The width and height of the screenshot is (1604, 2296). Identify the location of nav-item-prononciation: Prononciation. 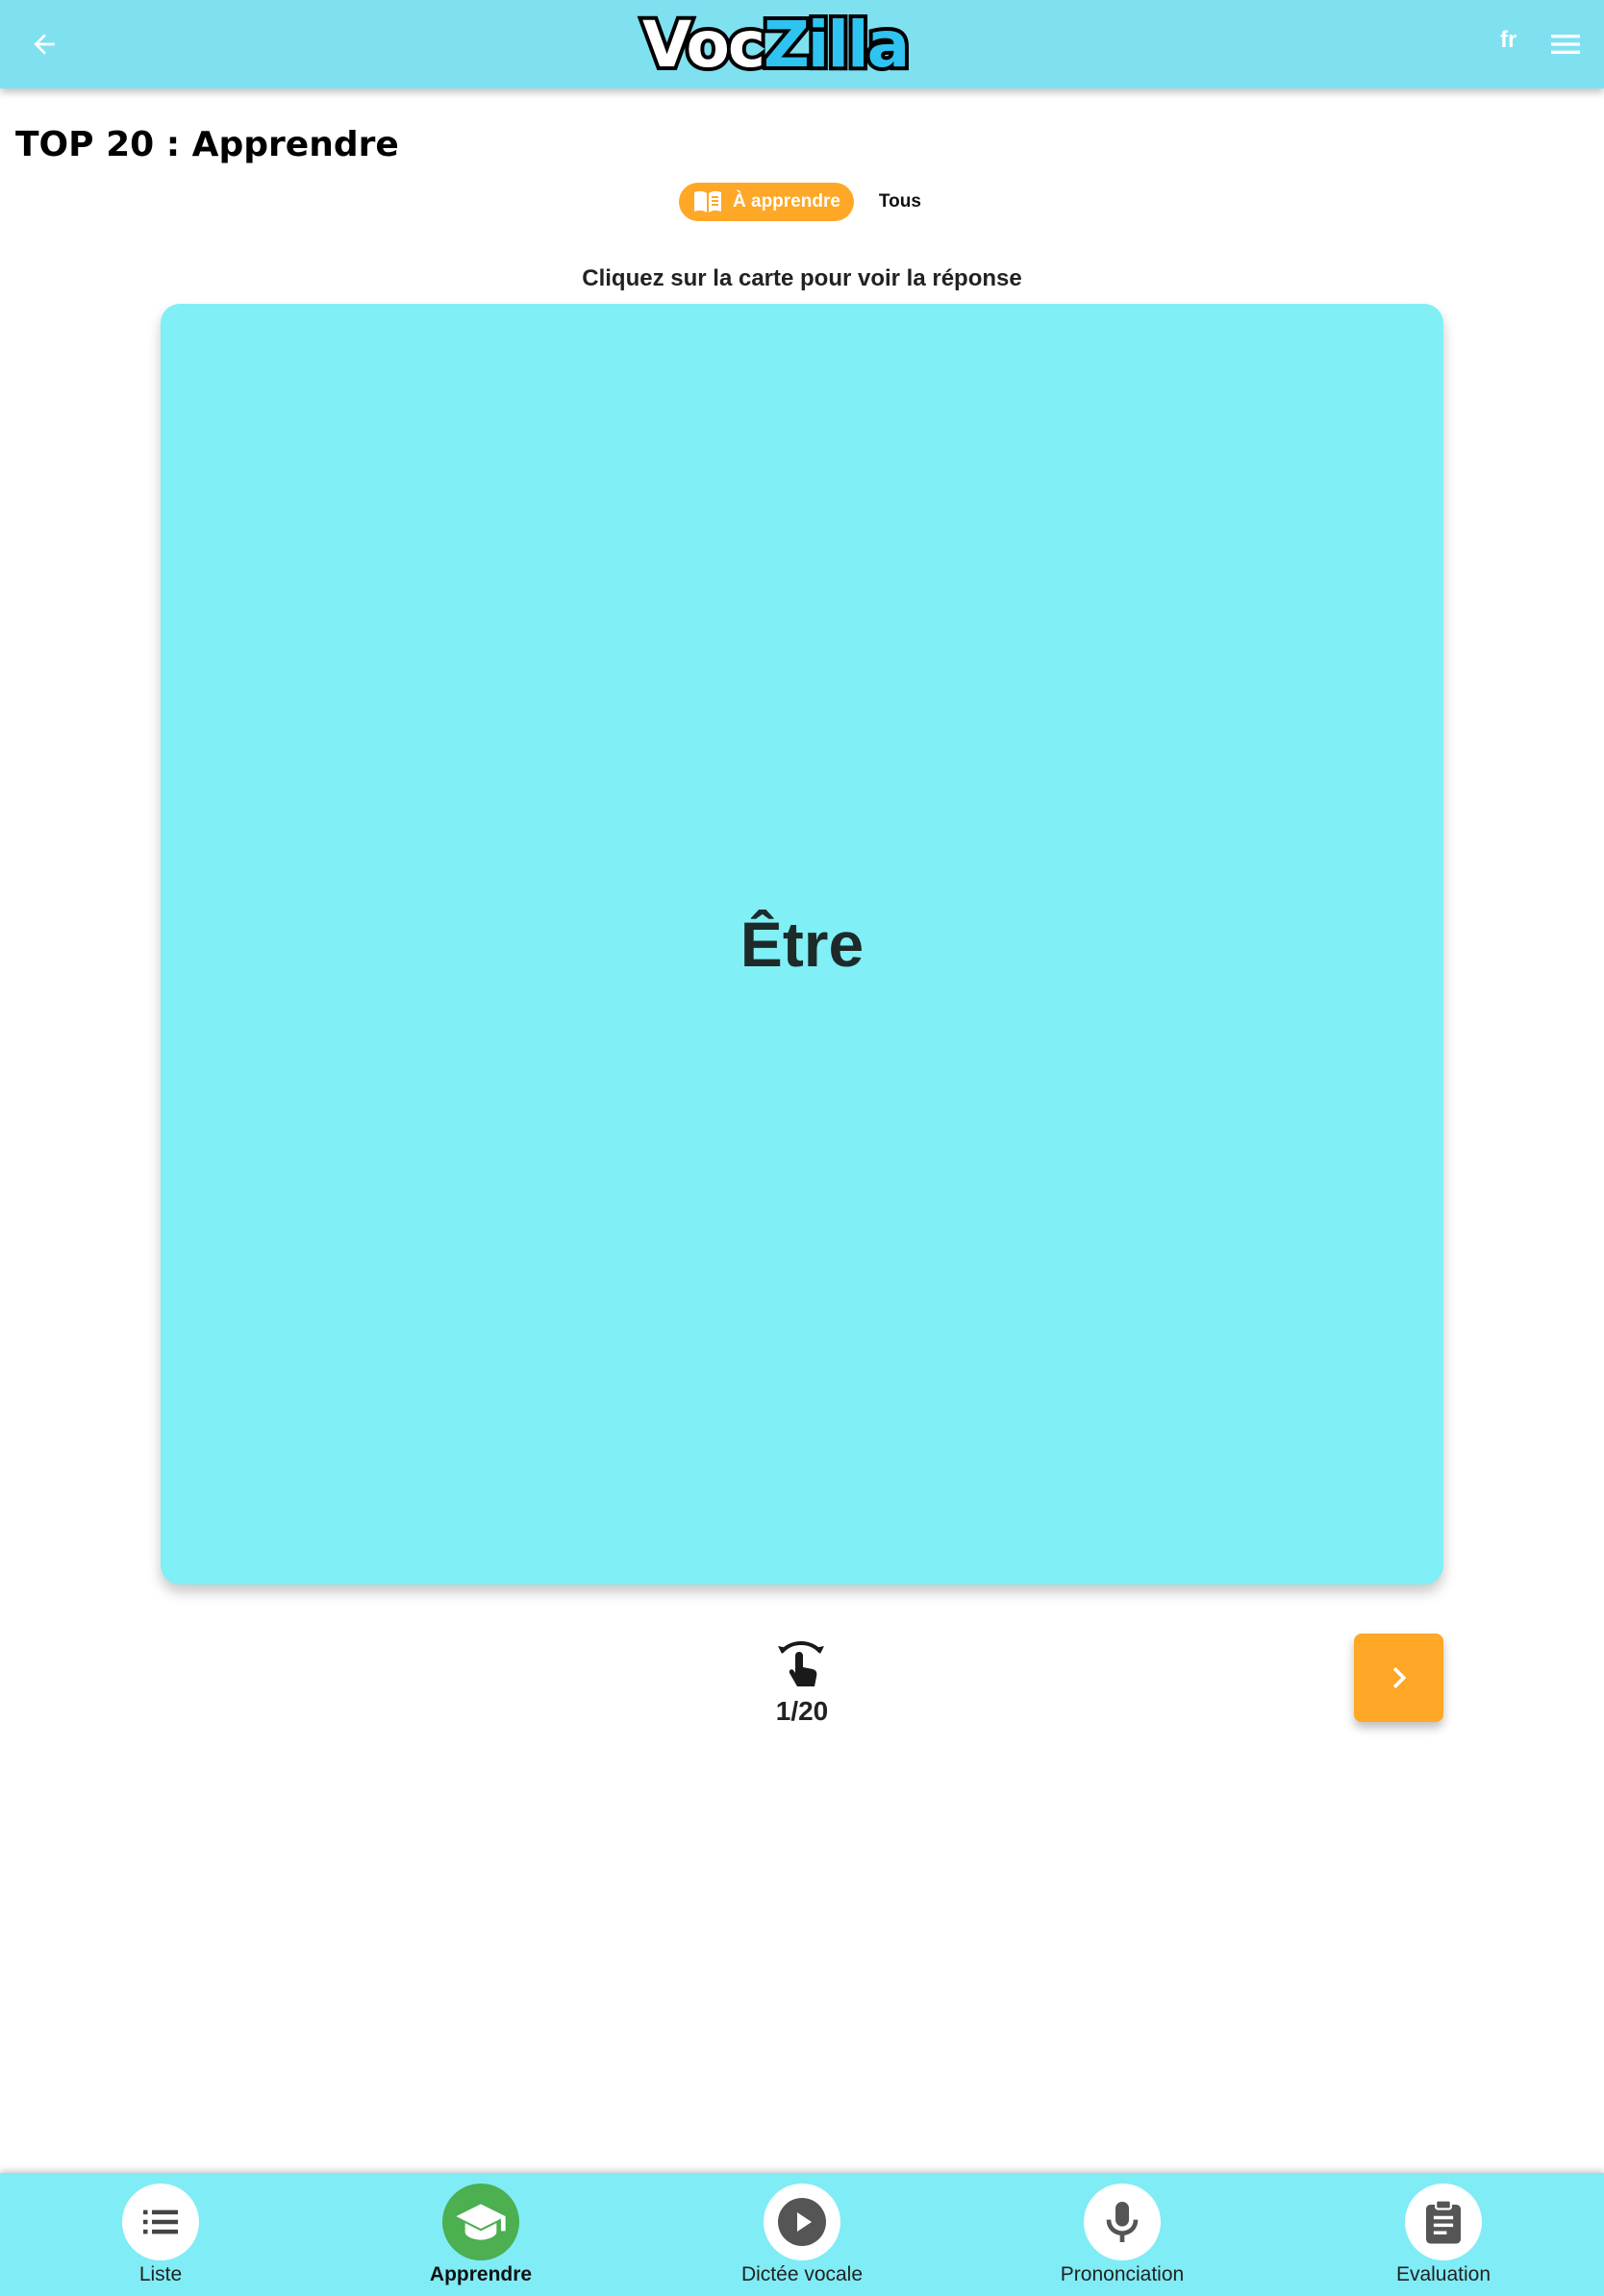
(1122, 2234).